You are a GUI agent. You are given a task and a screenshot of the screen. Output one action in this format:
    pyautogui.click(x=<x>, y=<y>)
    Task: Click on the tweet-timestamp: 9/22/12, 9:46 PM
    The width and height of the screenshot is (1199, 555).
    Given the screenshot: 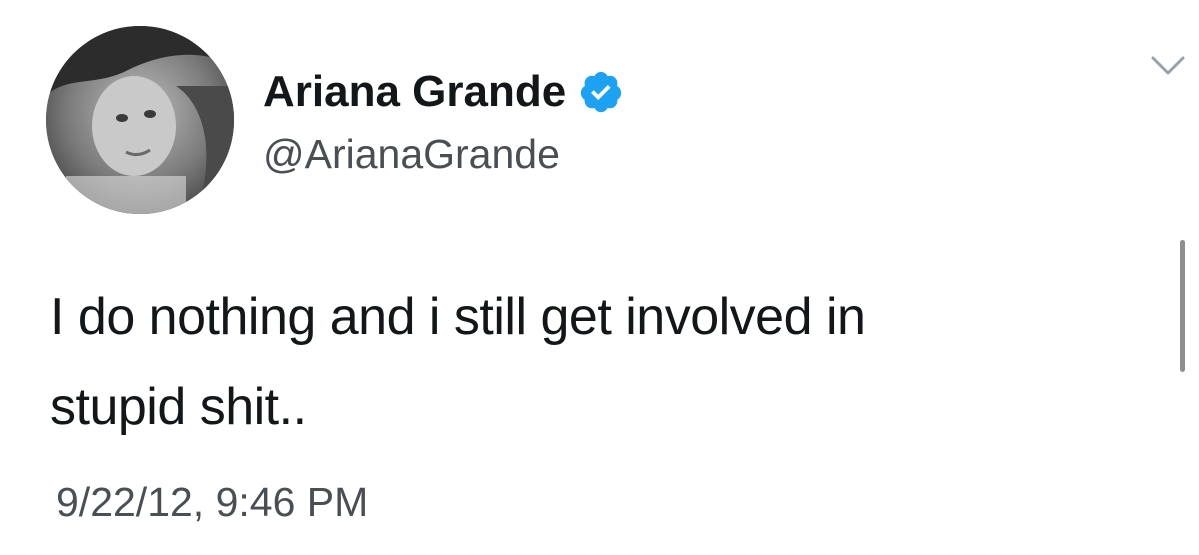 What is the action you would take?
    pyautogui.click(x=212, y=502)
    